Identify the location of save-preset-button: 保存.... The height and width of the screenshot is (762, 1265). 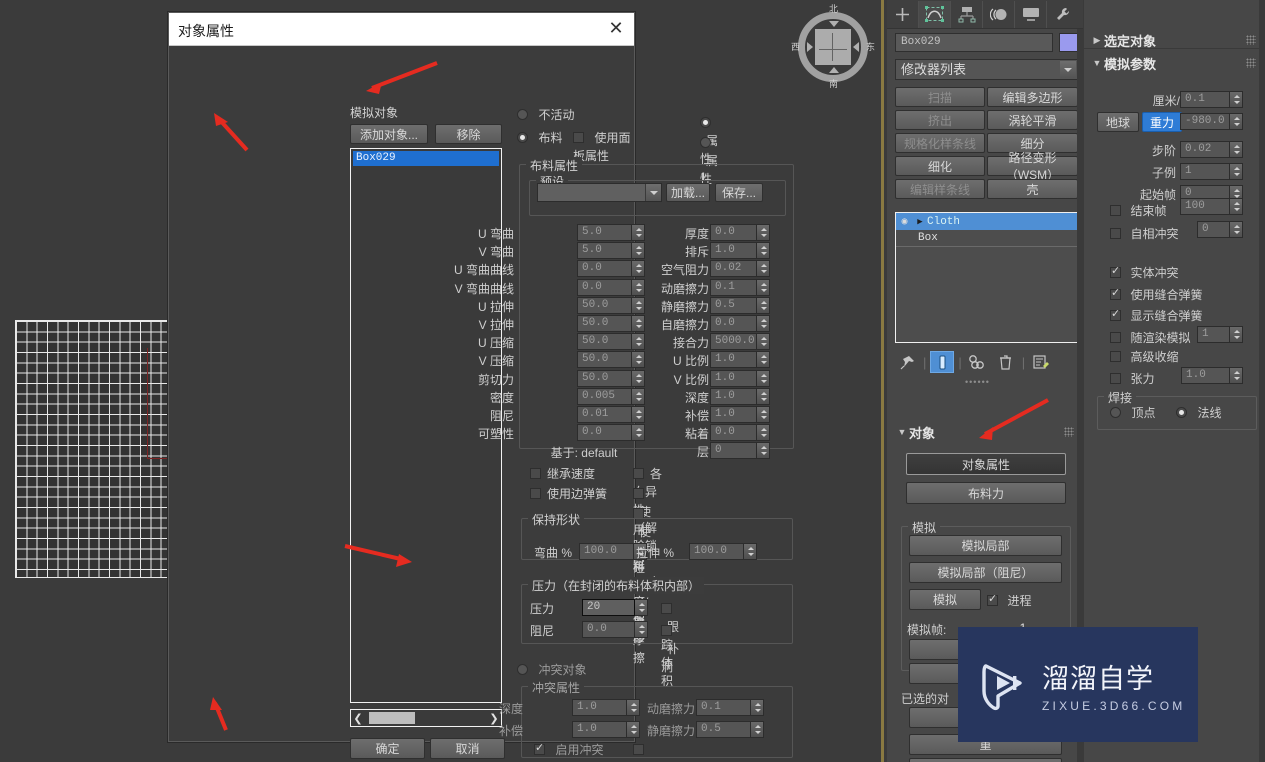
(739, 192).